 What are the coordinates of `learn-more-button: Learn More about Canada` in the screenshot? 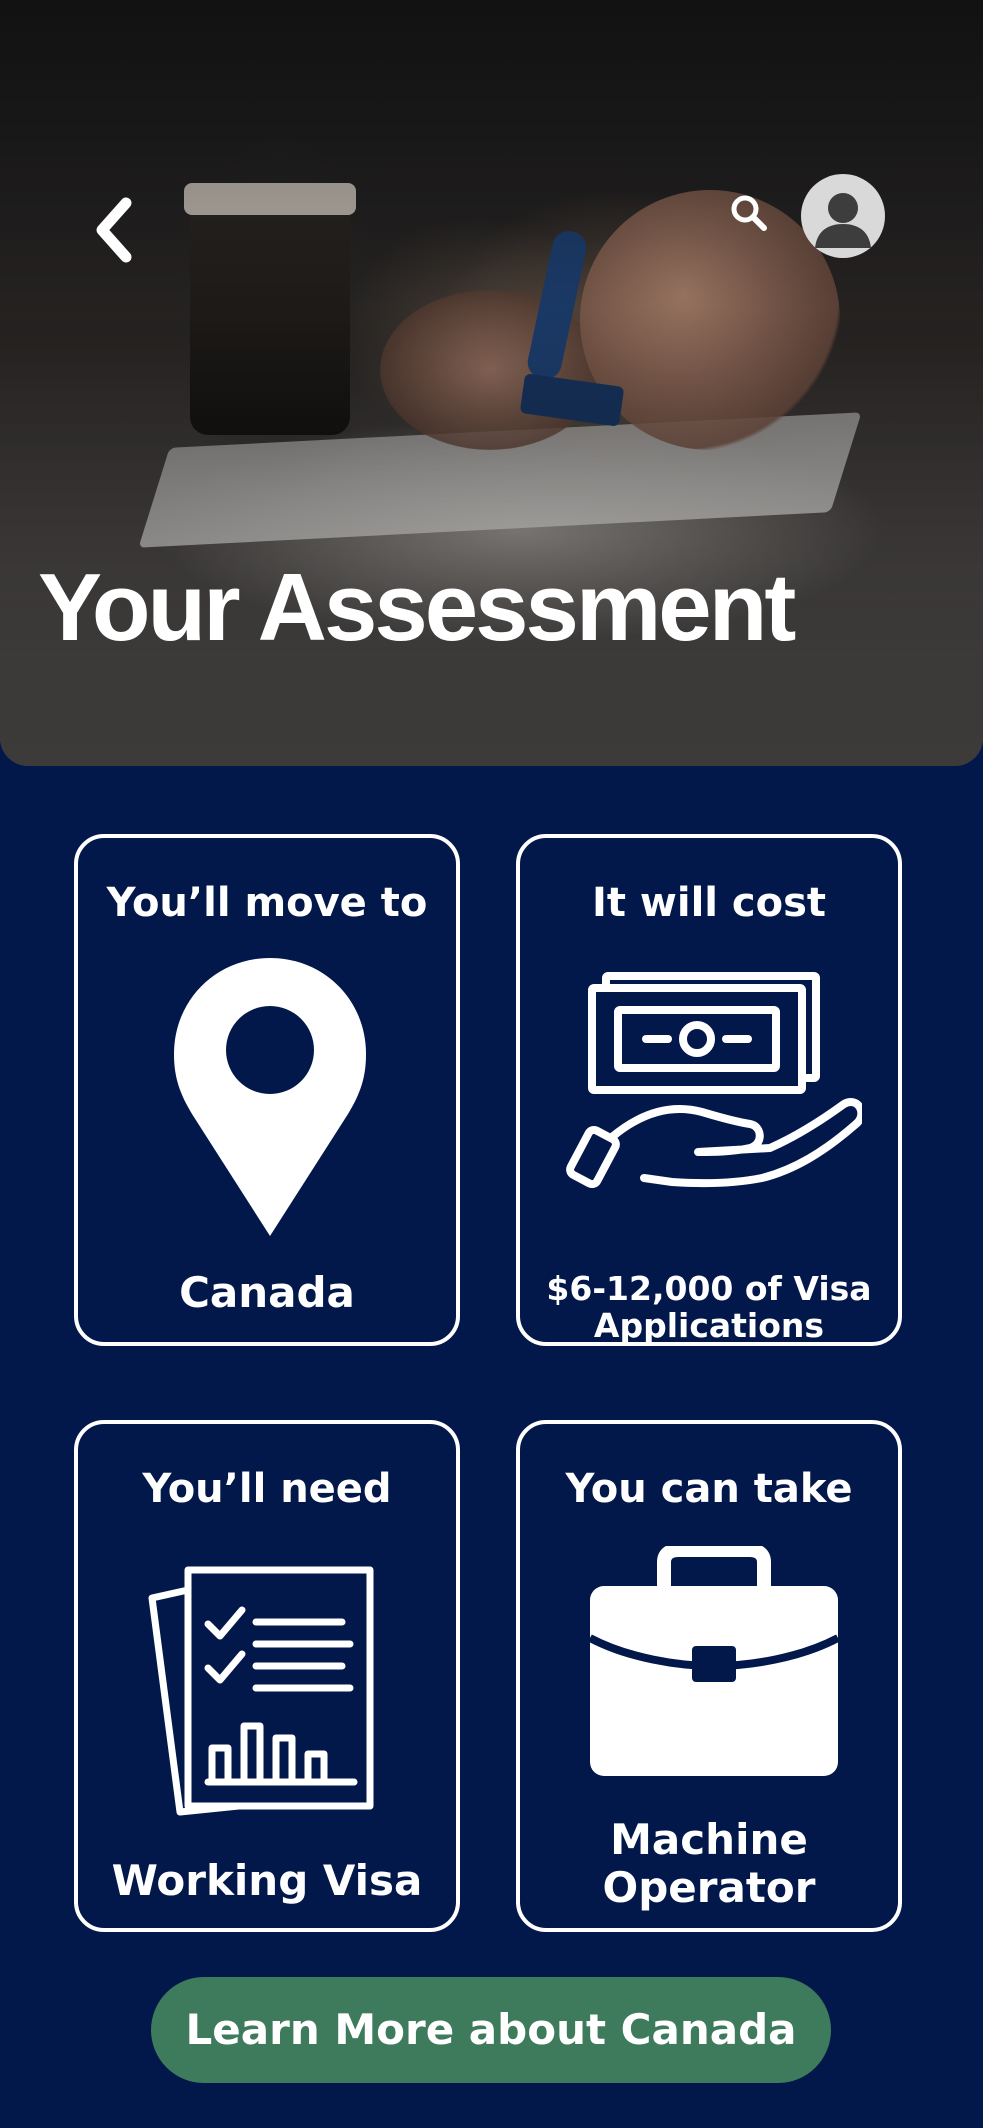 It's located at (491, 2030).